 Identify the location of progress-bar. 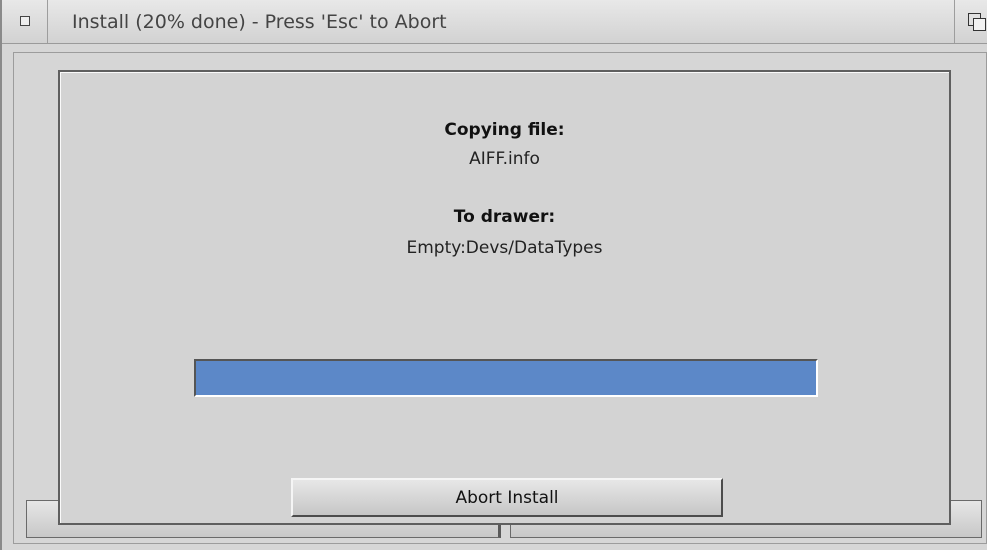
(506, 378).